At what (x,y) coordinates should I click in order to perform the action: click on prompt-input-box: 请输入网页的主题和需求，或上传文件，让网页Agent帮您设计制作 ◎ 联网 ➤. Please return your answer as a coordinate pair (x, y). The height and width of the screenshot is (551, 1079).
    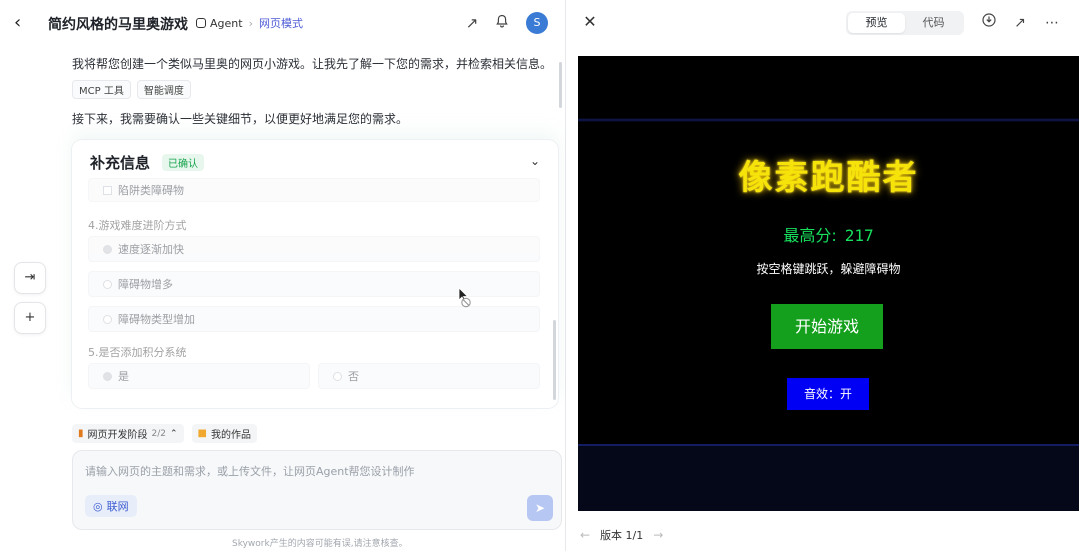
    Looking at the image, I should click on (317, 490).